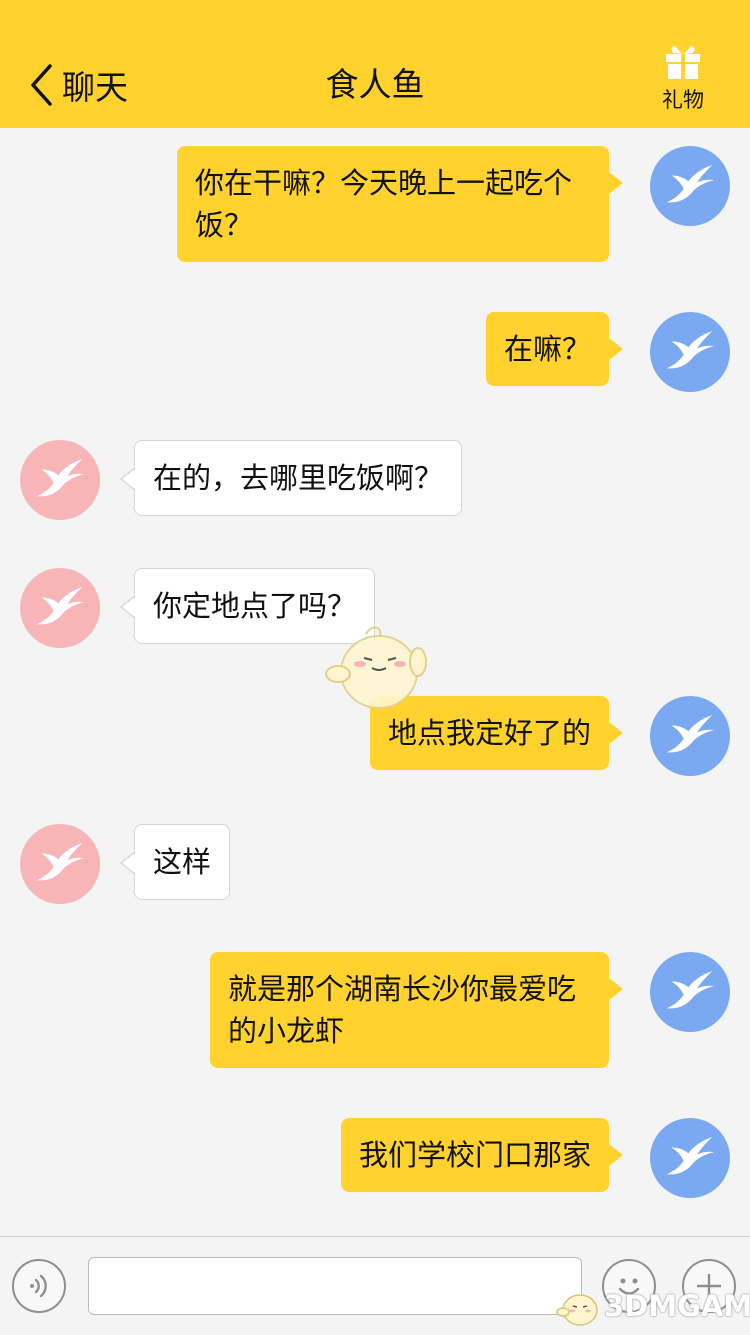 This screenshot has width=750, height=1335. What do you see at coordinates (175, 862) in the screenshot?
I see `message-bubble-them: 这样` at bounding box center [175, 862].